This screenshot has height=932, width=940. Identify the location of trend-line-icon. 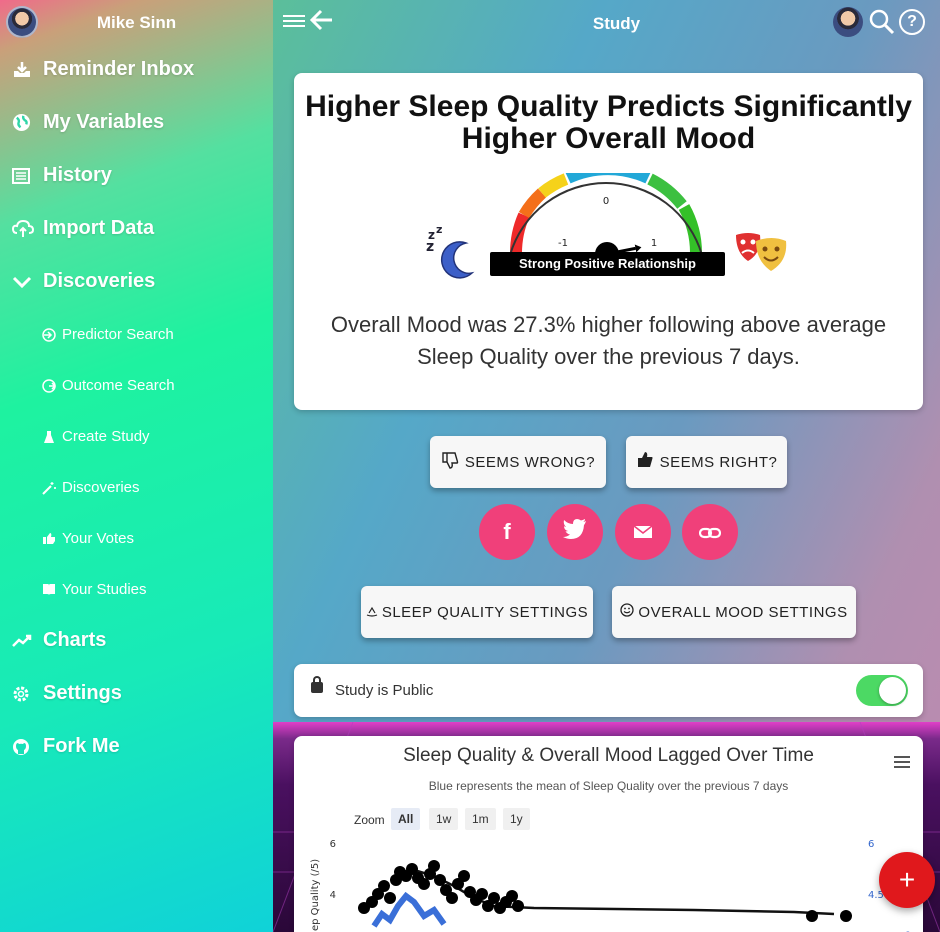
(25, 641).